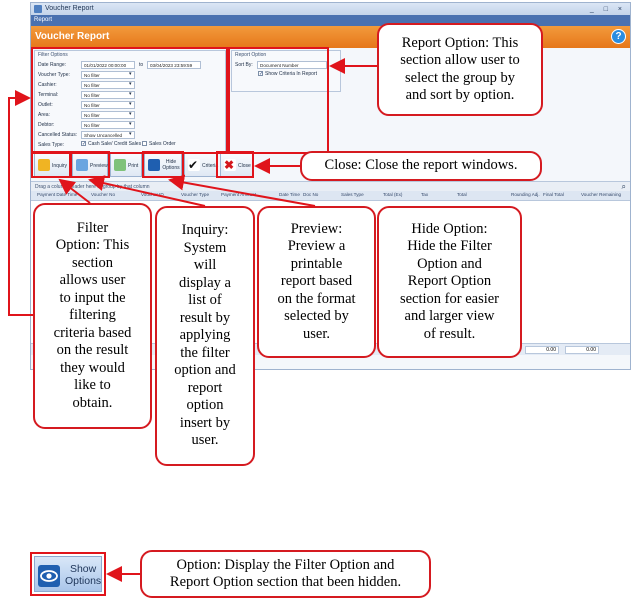  Describe the element at coordinates (103, 194) in the screenshot. I see `column-header: Voucher No` at that location.